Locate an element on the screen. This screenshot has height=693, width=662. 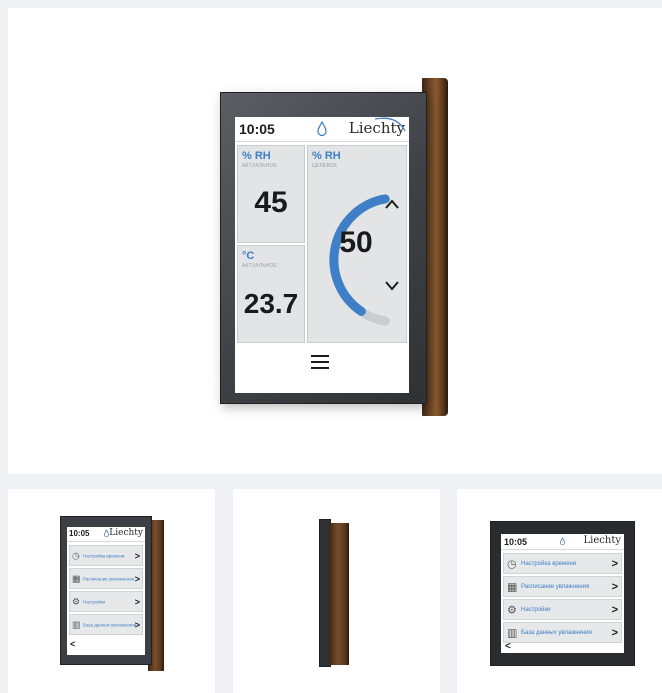
temperature-tile: °C АКТУАЛЬНОЕ 23.7 is located at coordinates (271, 294).